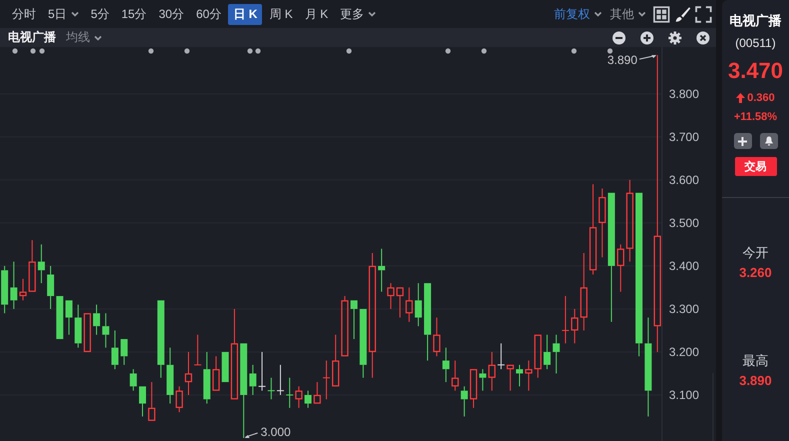 The image size is (789, 441). I want to click on zoom-out-icon, so click(619, 37).